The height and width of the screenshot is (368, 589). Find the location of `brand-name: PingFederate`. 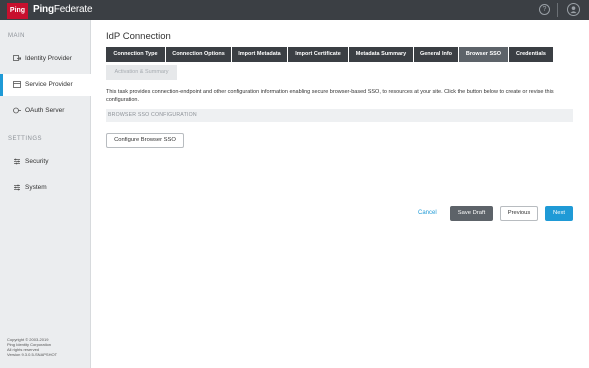

brand-name: PingFederate is located at coordinates (63, 9).